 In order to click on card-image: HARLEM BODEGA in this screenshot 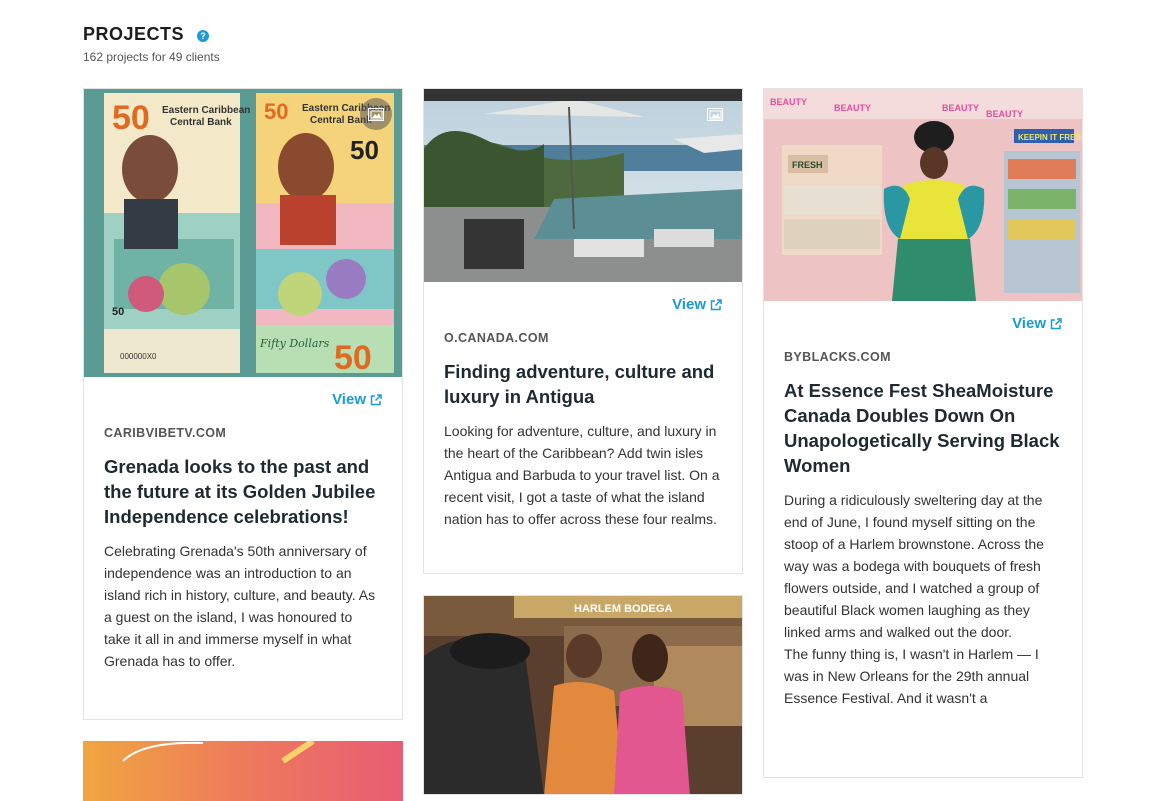, I will do `click(583, 695)`.